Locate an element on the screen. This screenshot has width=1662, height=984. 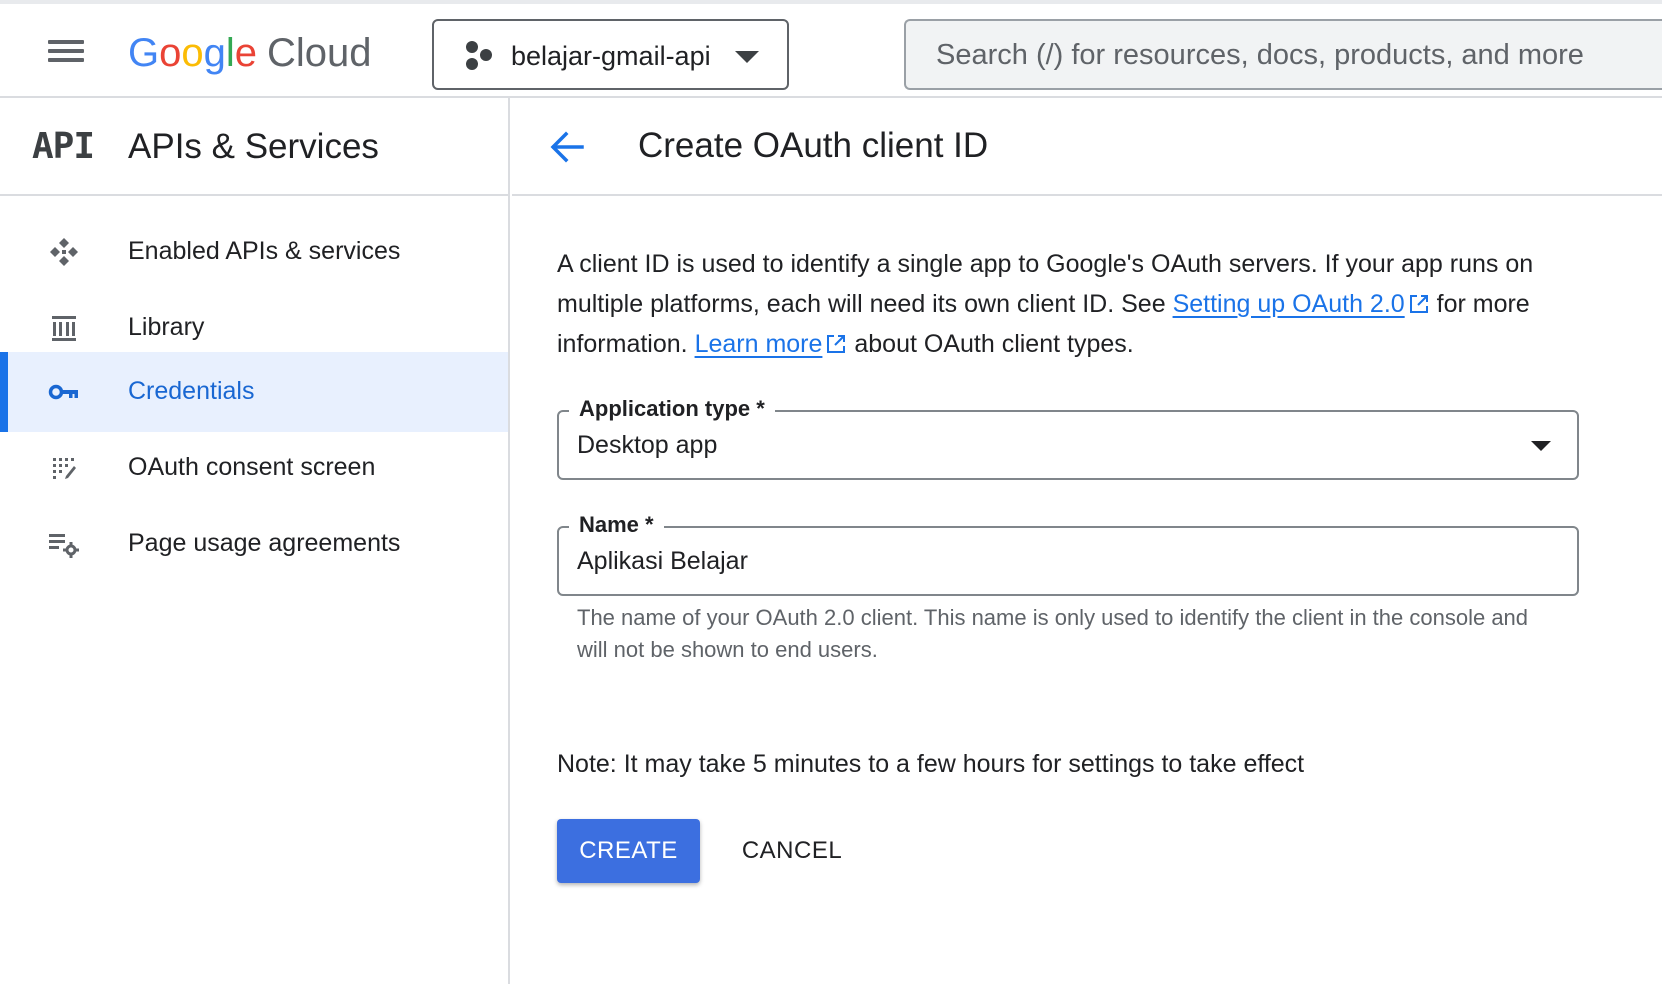
logo-letter: G is located at coordinates (144, 53).